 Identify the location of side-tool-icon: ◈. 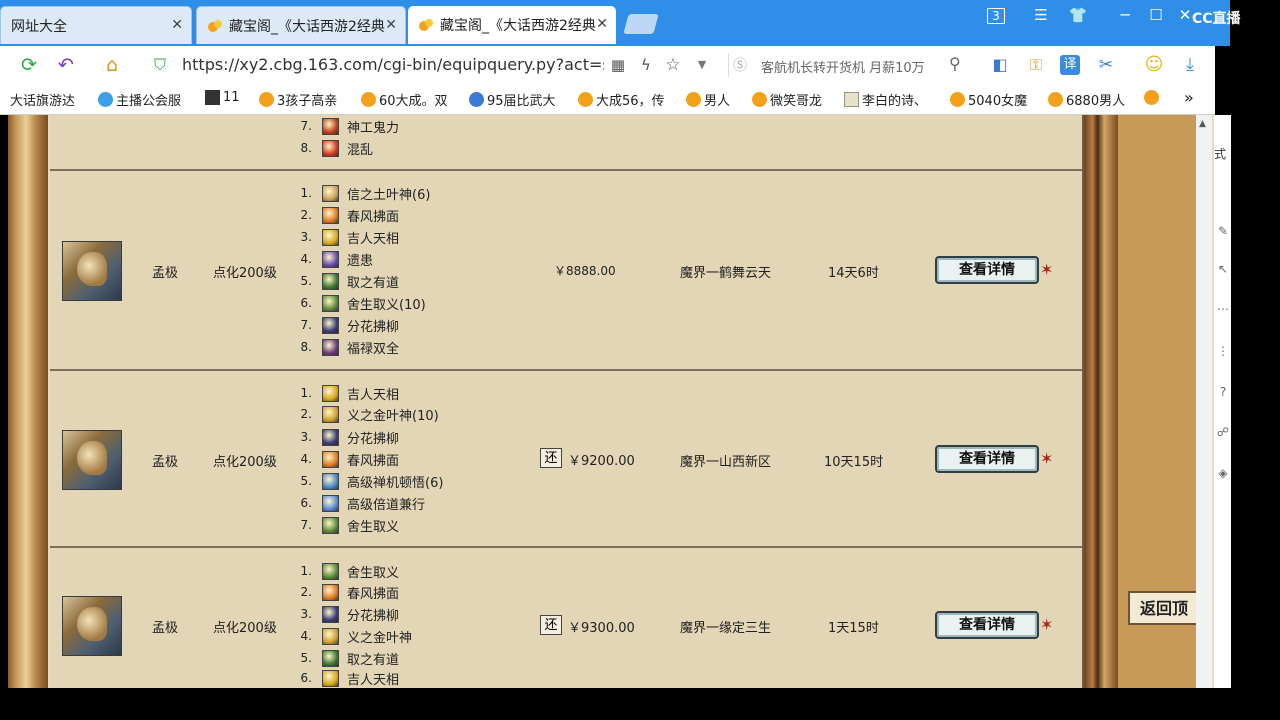
(1223, 473).